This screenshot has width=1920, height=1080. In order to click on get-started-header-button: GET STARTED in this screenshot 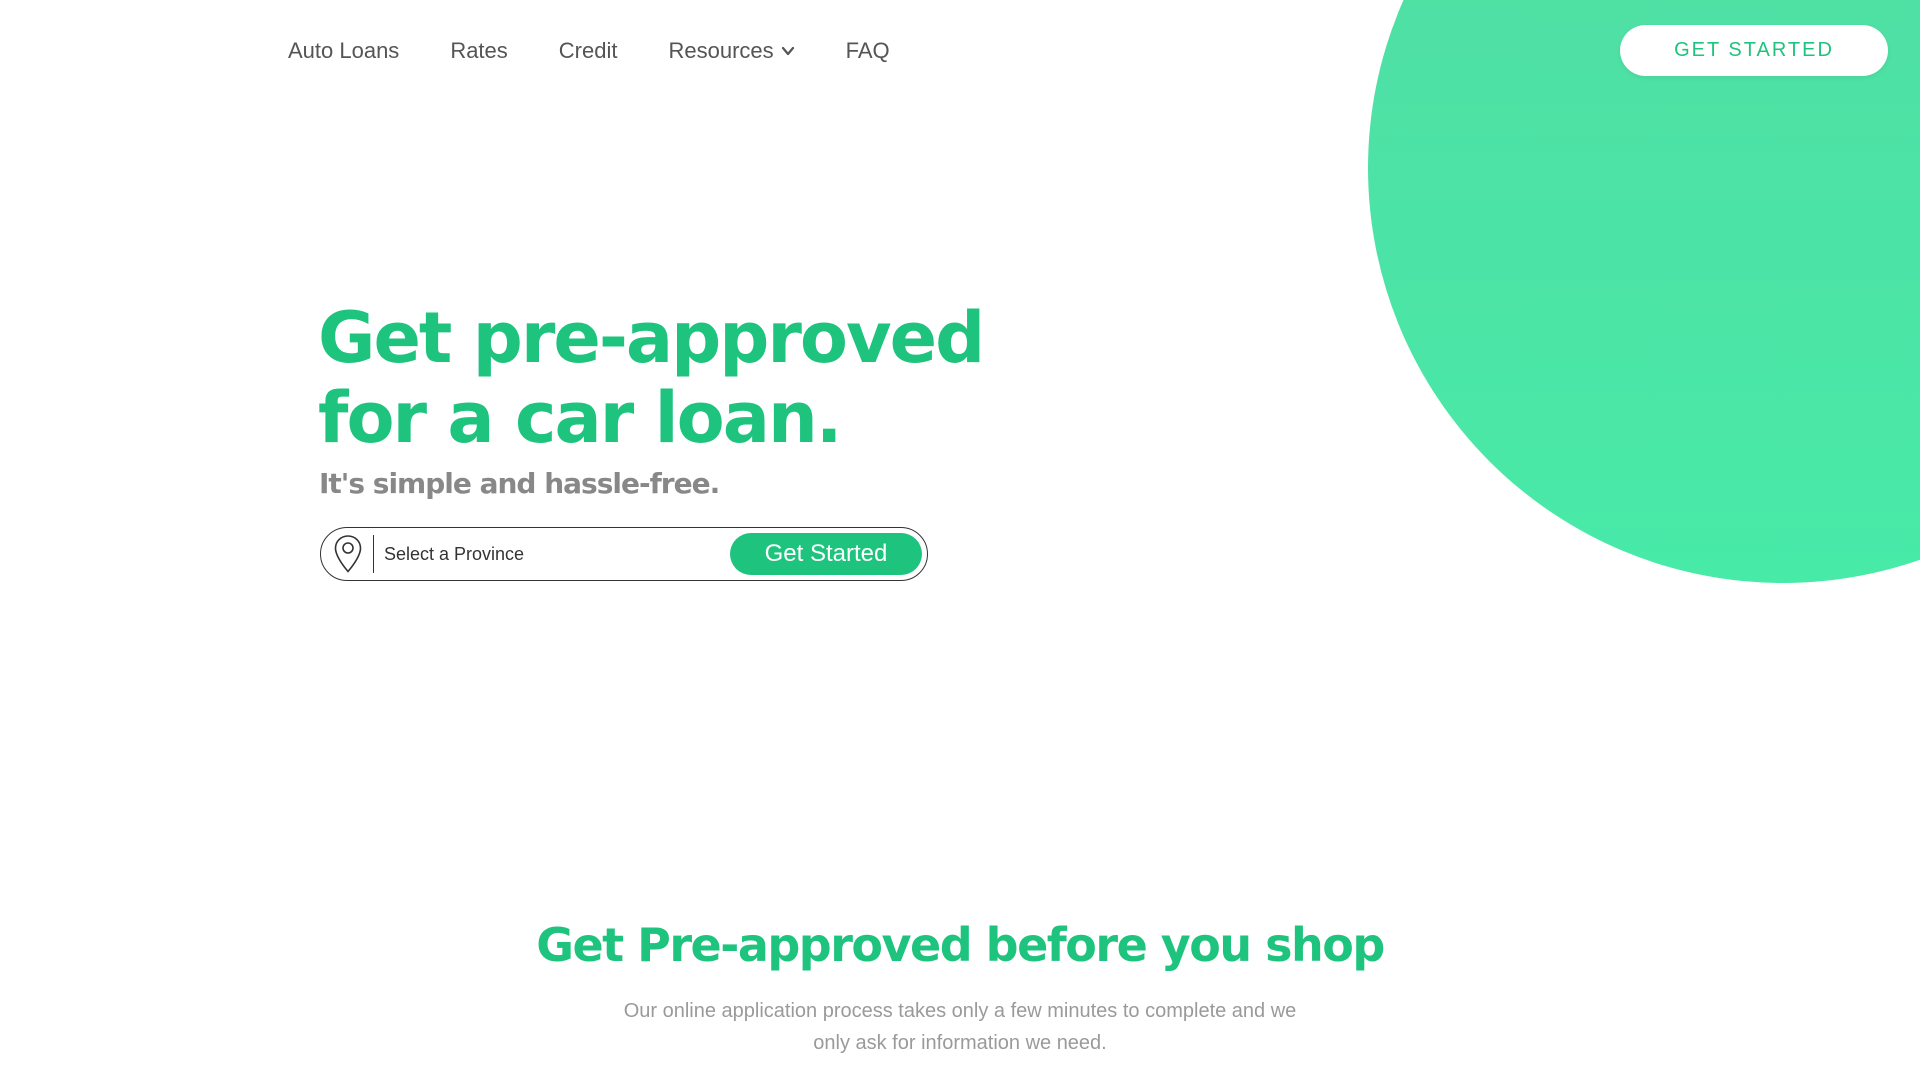, I will do `click(1754, 50)`.